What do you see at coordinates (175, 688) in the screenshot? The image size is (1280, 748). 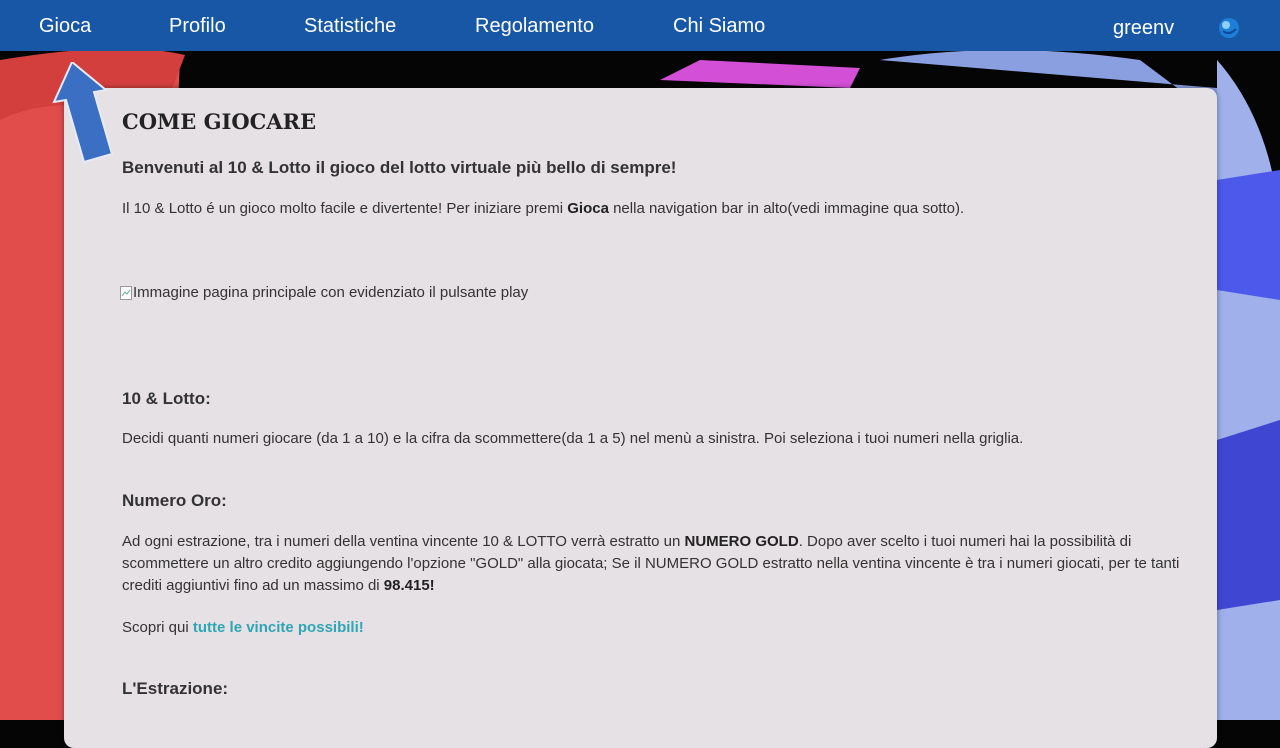 I see `section-estrazione-title: L'Estrazione:` at bounding box center [175, 688].